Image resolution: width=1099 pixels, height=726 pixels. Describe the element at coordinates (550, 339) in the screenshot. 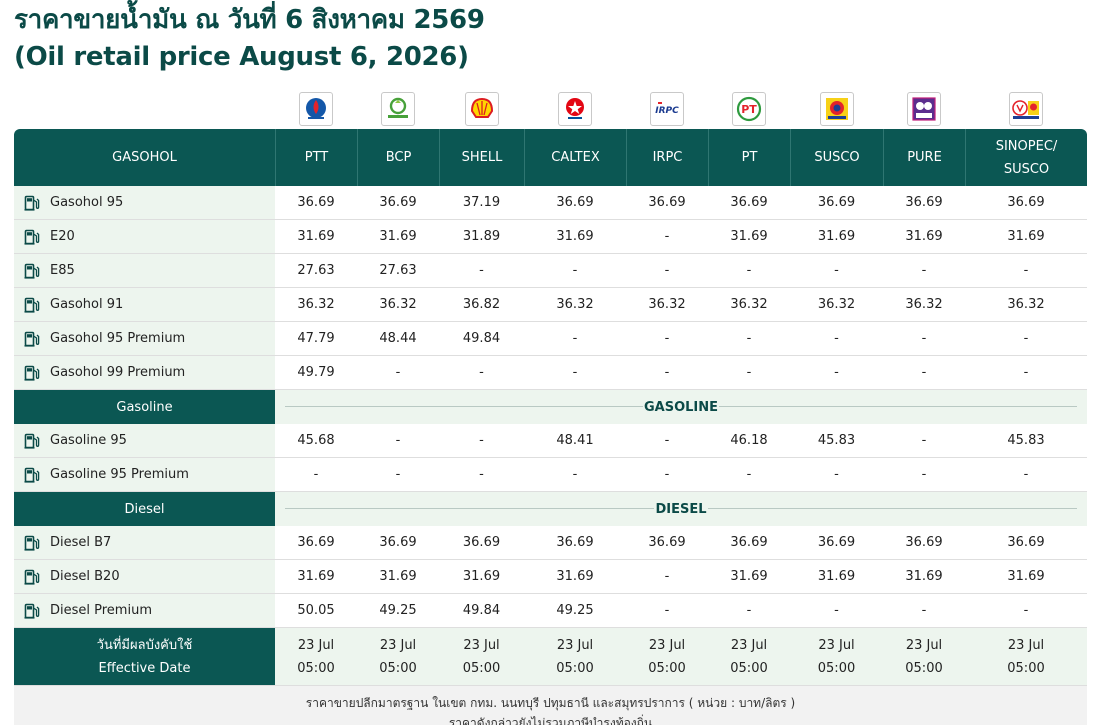

I see `table-row: Gasohol 95 Premium 47.79 48.44 49.84 - - - - - -` at that location.